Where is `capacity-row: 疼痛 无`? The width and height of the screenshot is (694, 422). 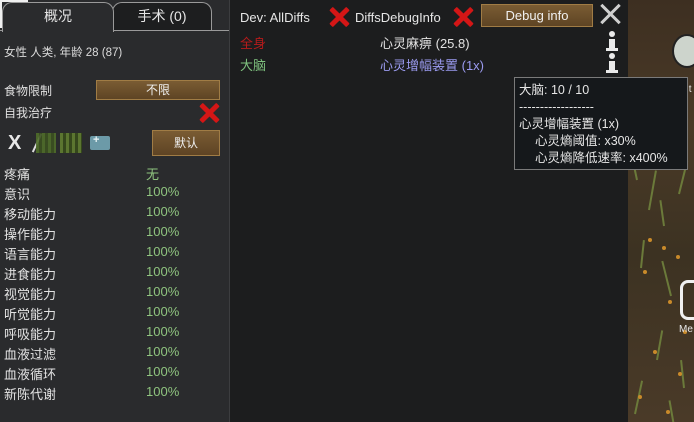 capacity-row: 疼痛 无 is located at coordinates (115, 172).